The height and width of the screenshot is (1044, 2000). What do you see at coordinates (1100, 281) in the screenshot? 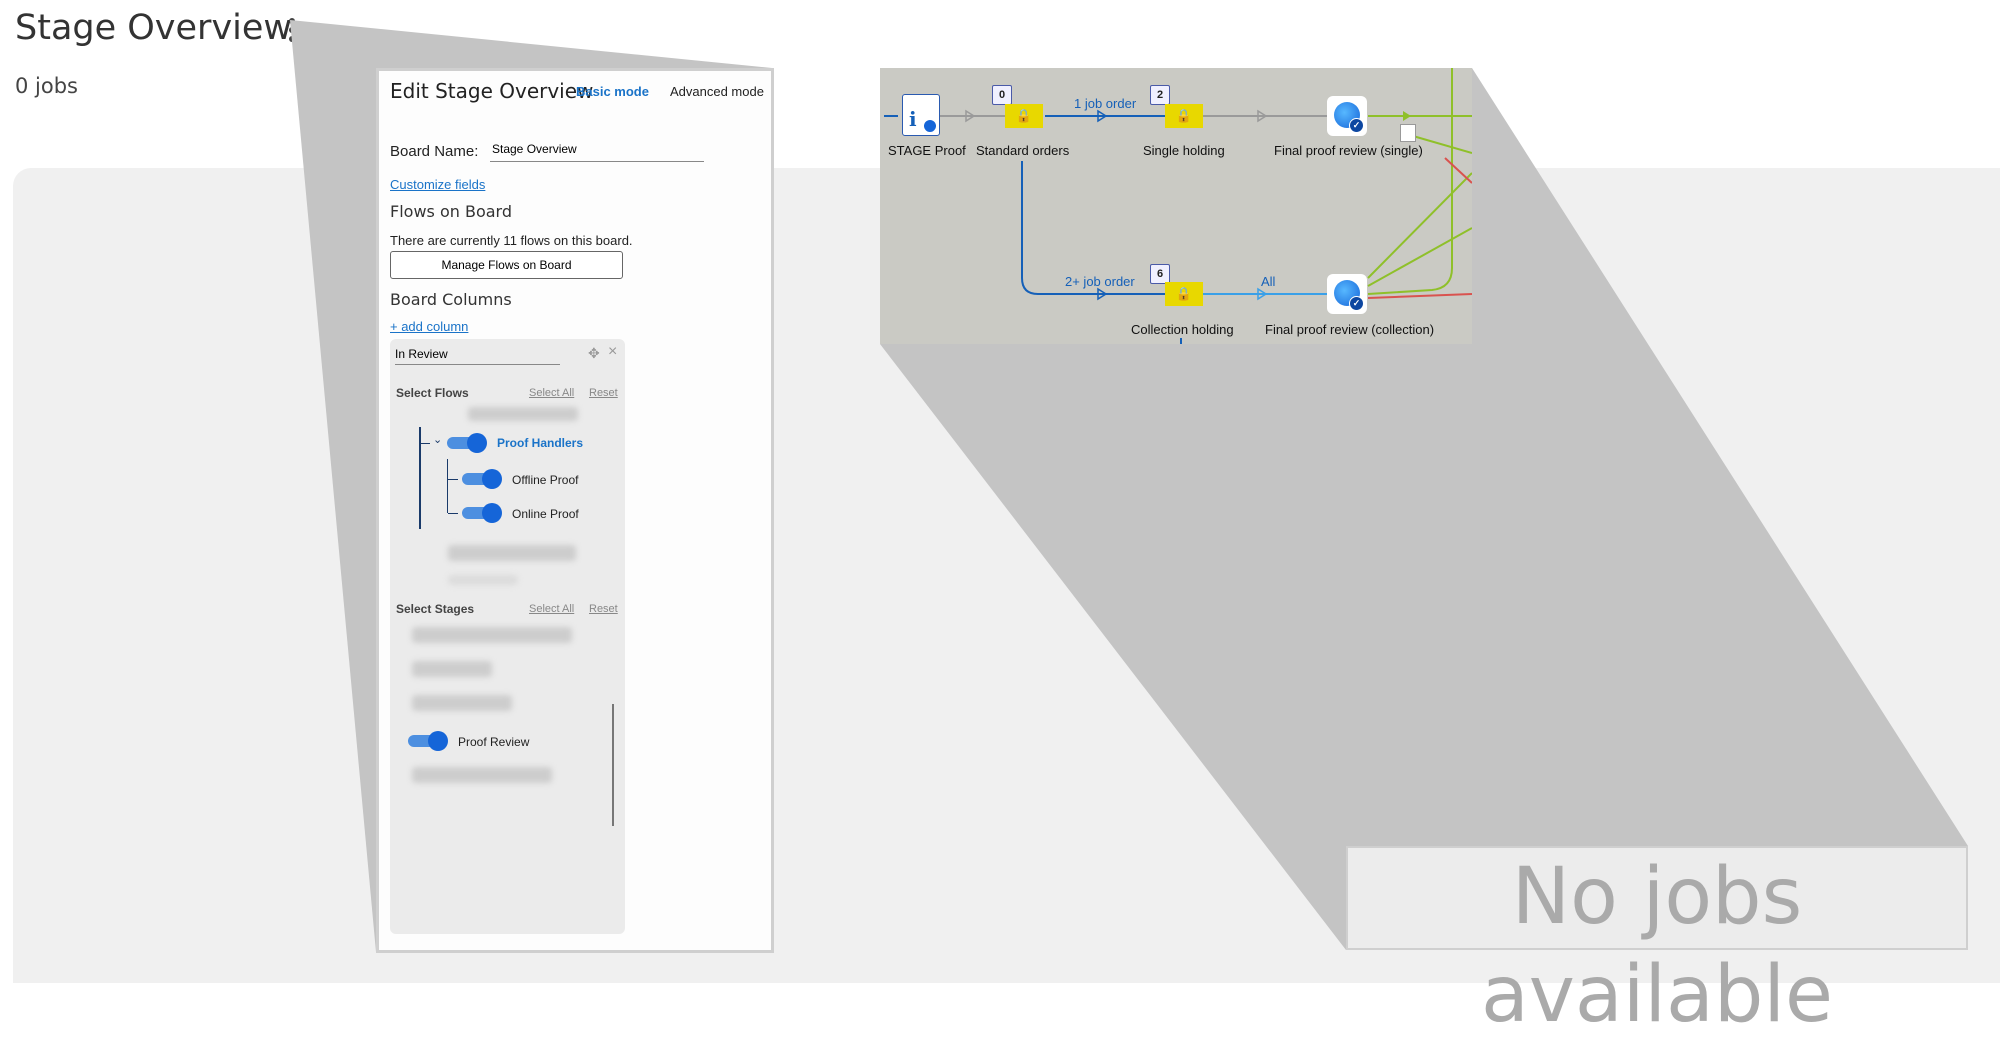
I see `two-plus-job-order-label: 2+ job order` at bounding box center [1100, 281].